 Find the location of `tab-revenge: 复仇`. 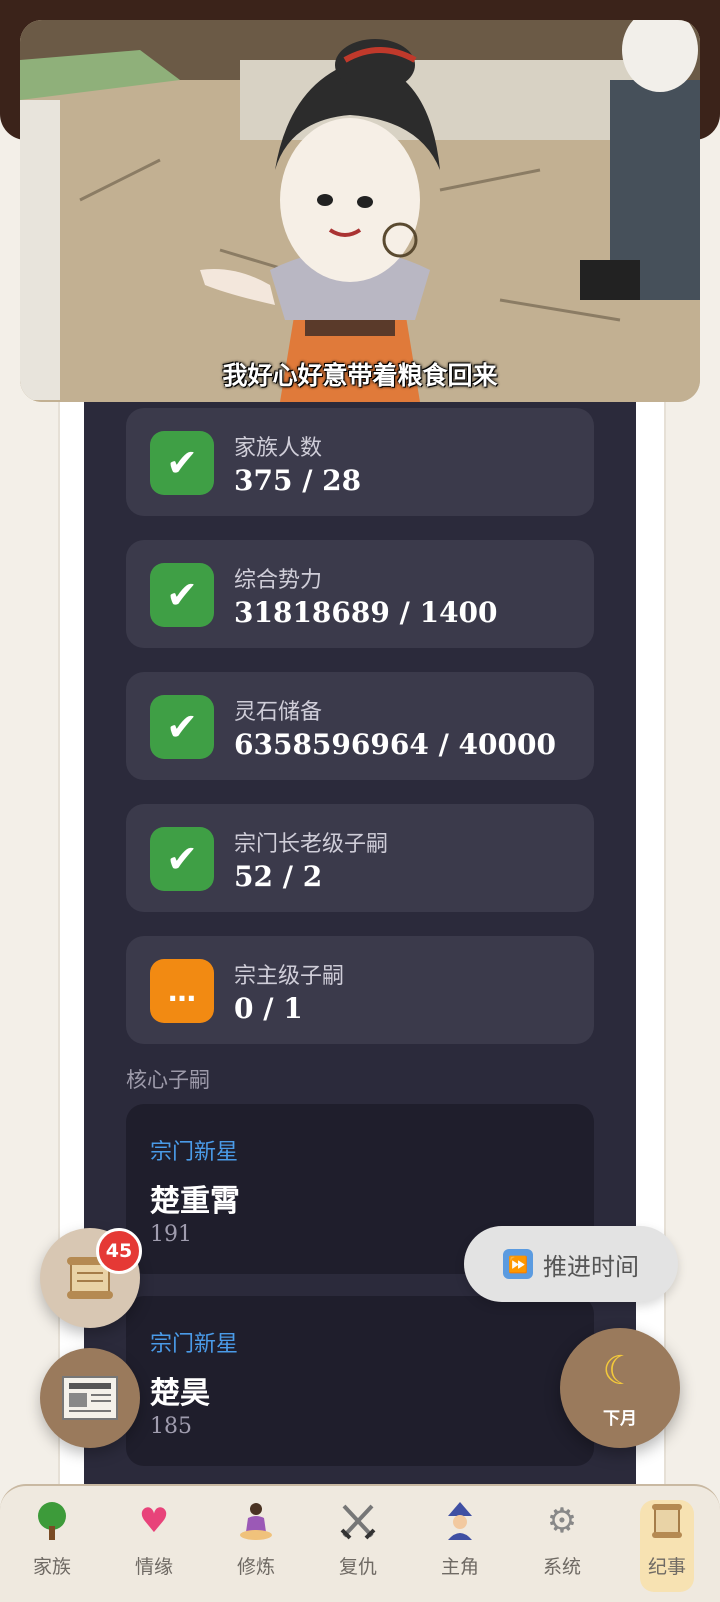

tab-revenge: 复仇 is located at coordinates (358, 1546).